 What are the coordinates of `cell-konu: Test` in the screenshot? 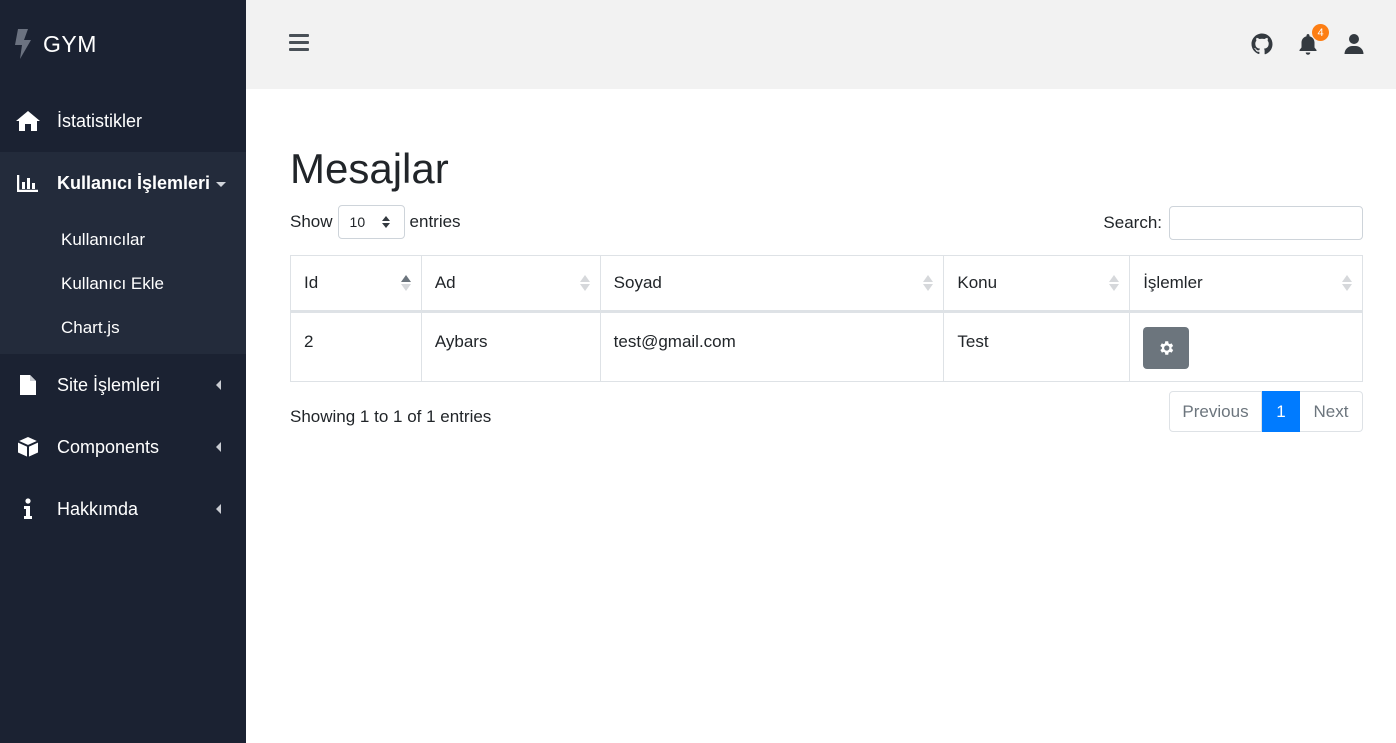 It's located at (1037, 346).